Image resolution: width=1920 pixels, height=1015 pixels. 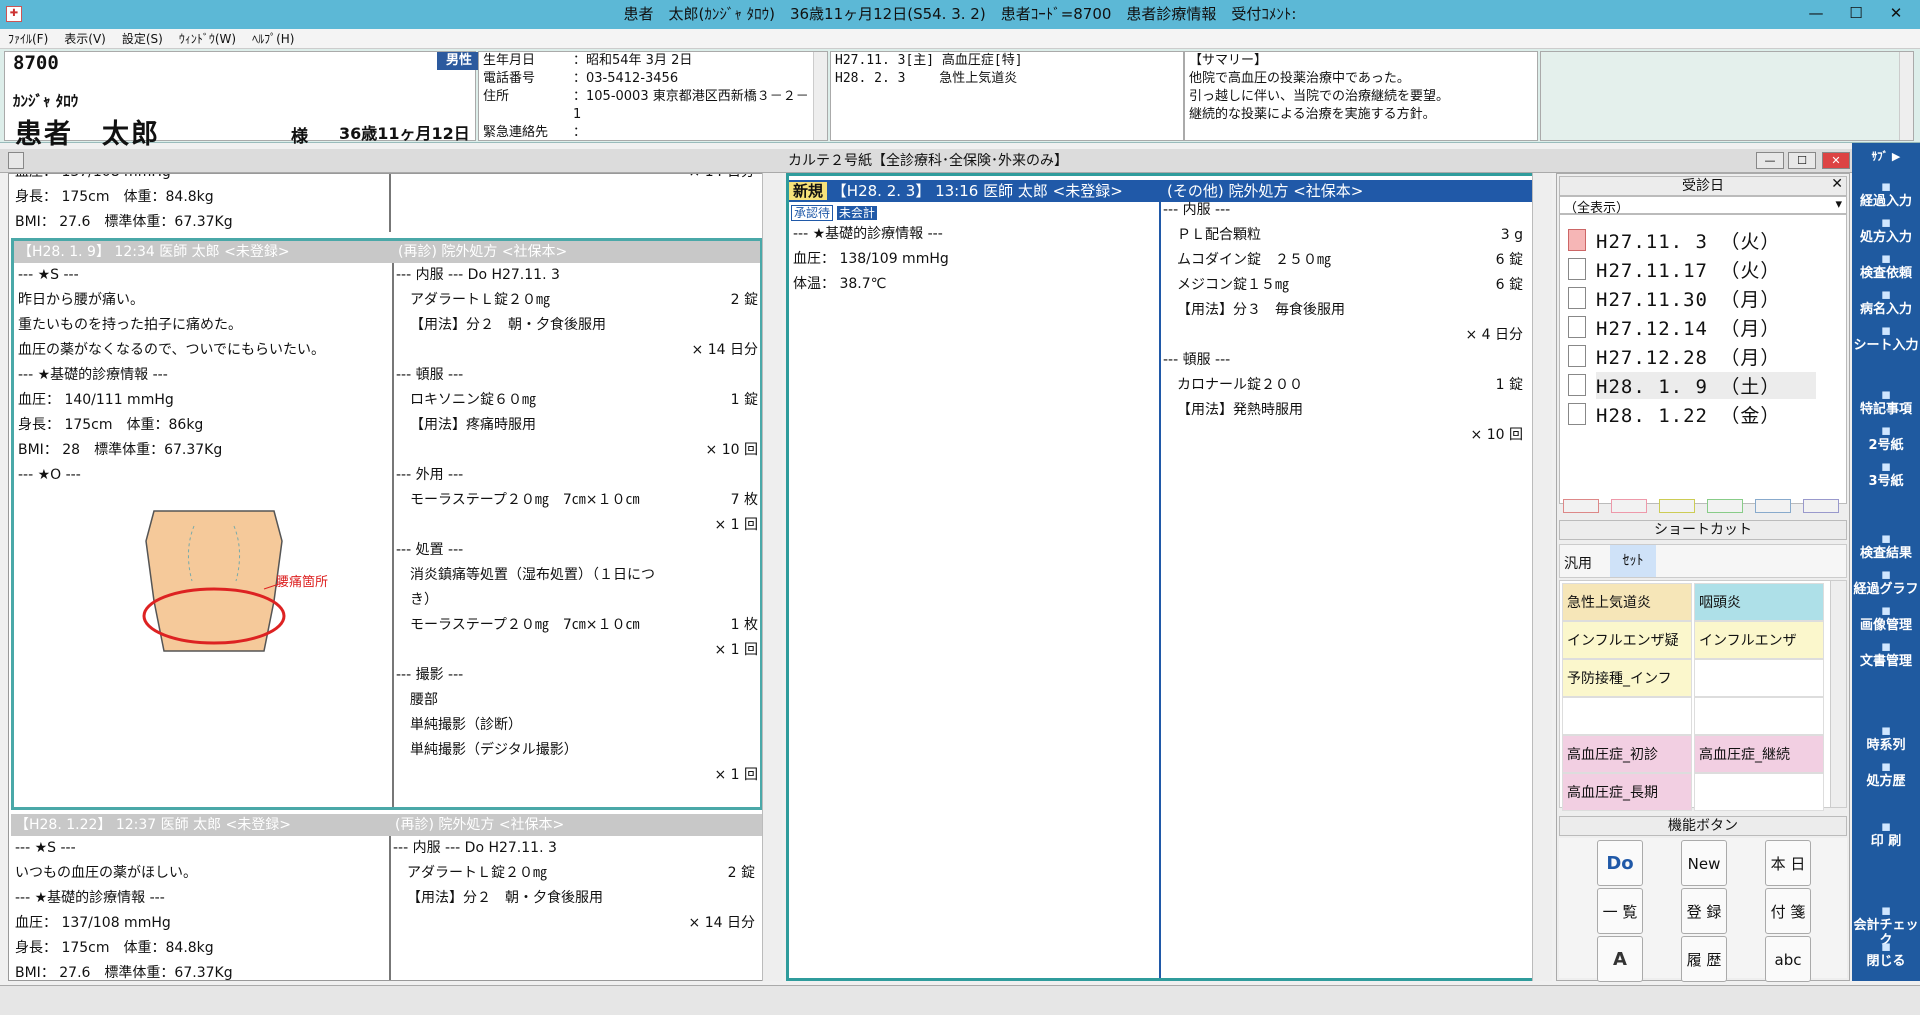 What do you see at coordinates (820, 96) in the screenshot?
I see `info-scrollbar` at bounding box center [820, 96].